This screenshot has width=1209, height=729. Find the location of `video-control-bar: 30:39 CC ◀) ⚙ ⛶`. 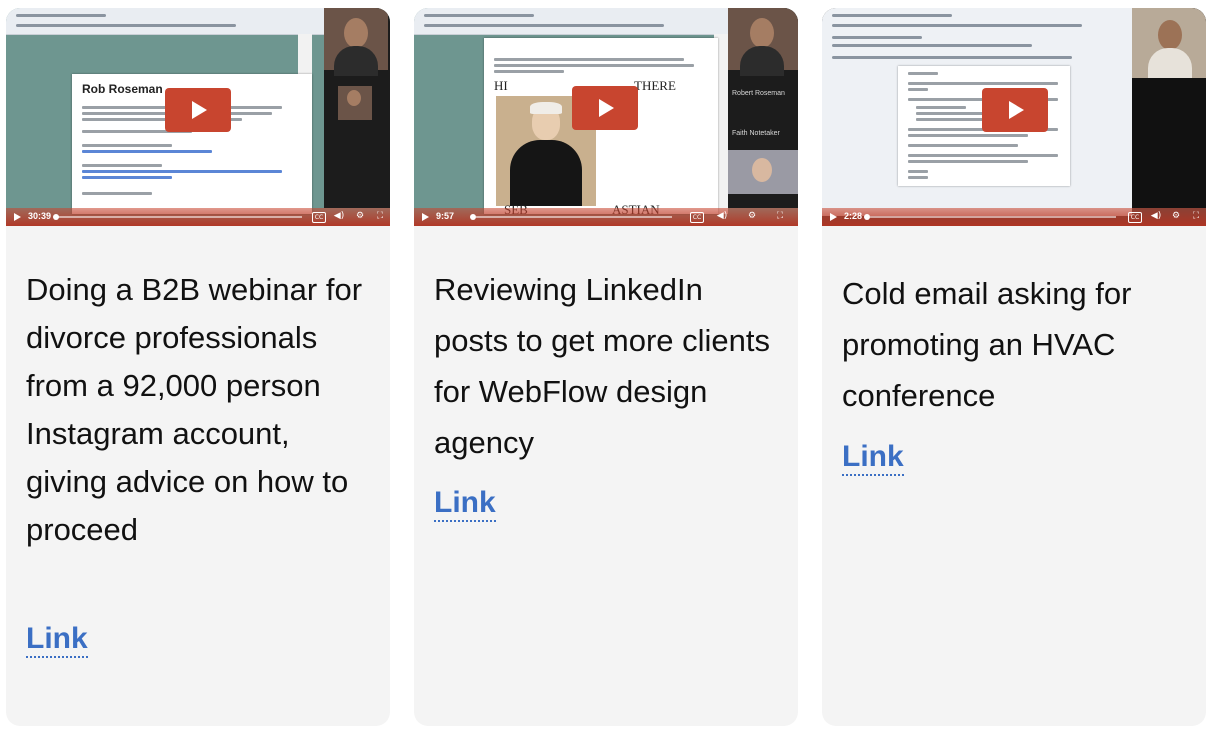

video-control-bar: 30:39 CC ◀) ⚙ ⛶ is located at coordinates (198, 217).